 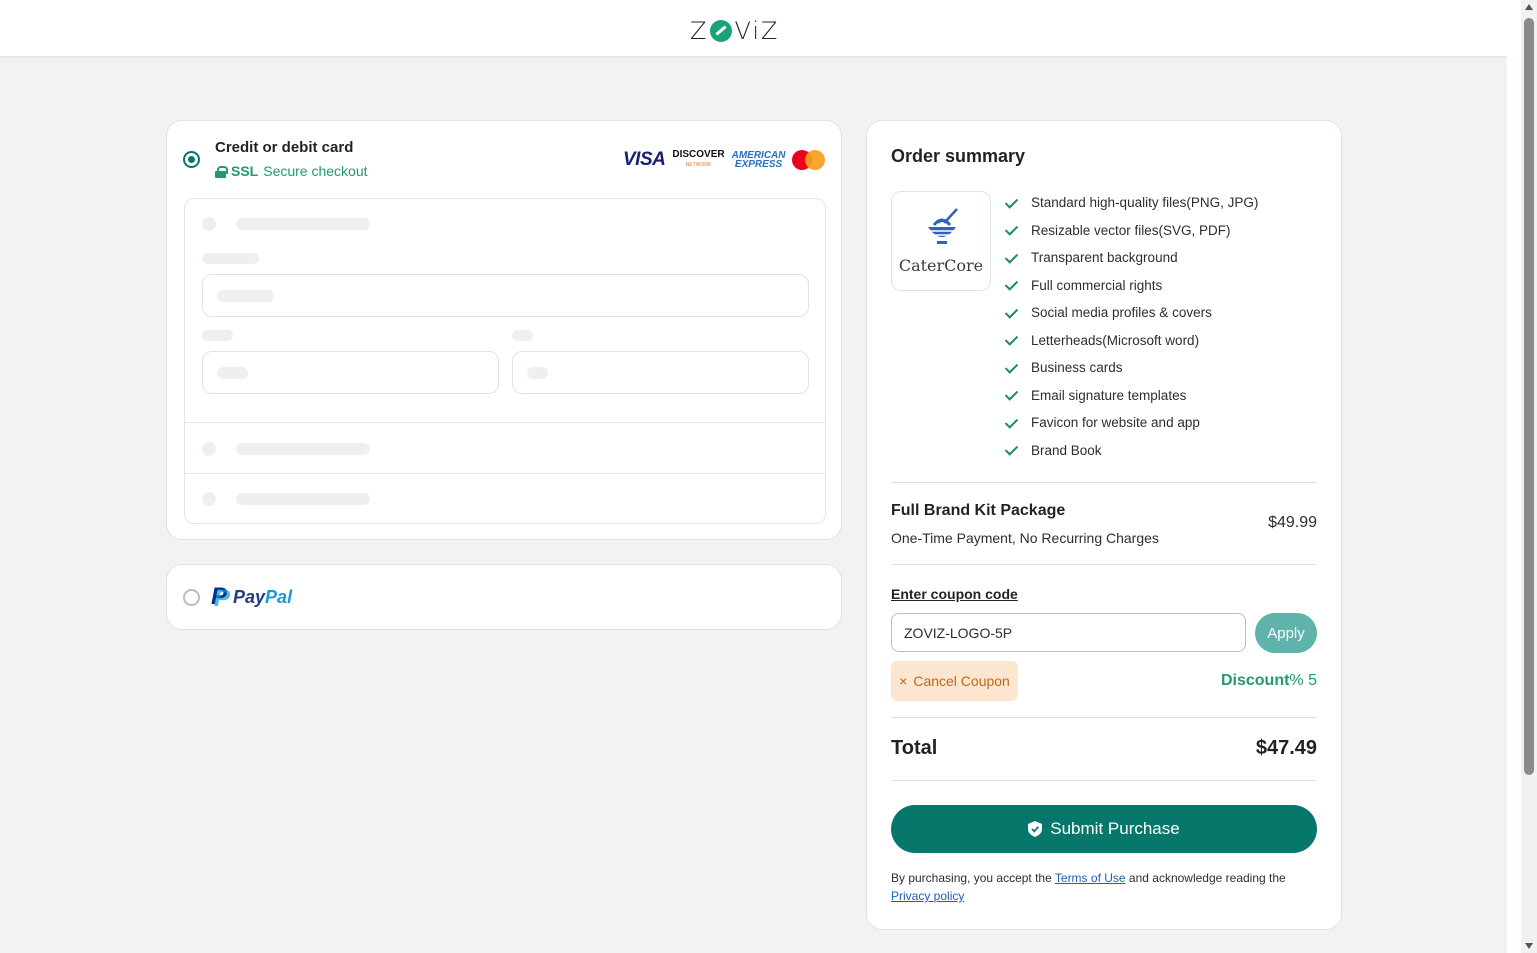 I want to click on close-icon: ×, so click(x=903, y=681).